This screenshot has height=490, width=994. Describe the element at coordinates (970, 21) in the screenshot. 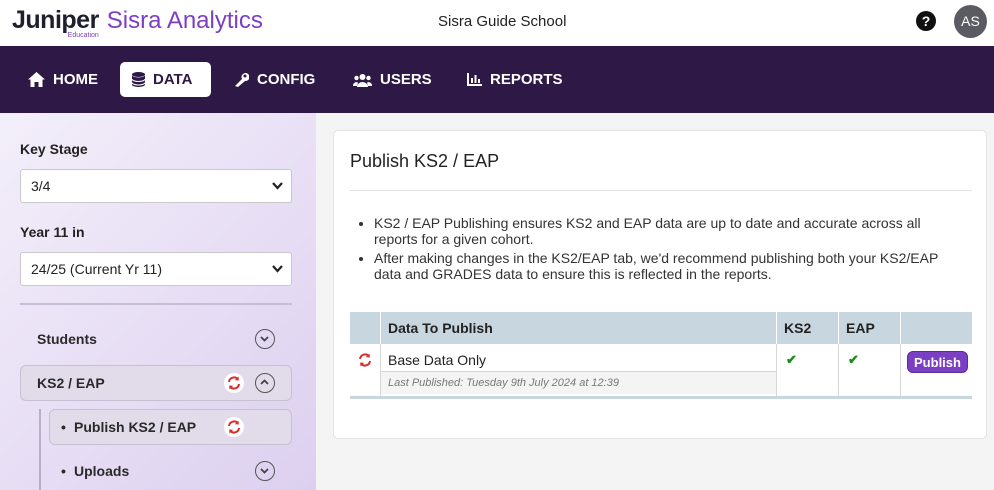

I see `avatar: AS` at that location.